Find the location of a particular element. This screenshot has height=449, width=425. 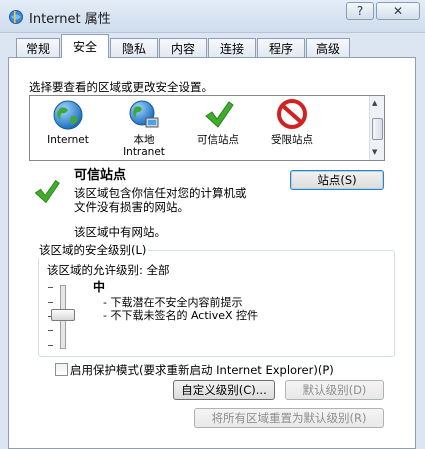

zone-title: 可信站点 is located at coordinates (100, 175).